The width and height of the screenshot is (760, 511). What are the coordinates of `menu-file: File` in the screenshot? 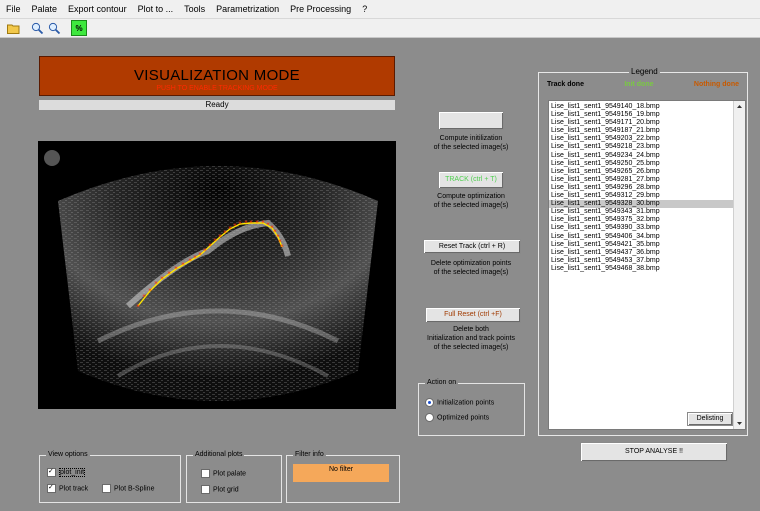 It's located at (13, 9).